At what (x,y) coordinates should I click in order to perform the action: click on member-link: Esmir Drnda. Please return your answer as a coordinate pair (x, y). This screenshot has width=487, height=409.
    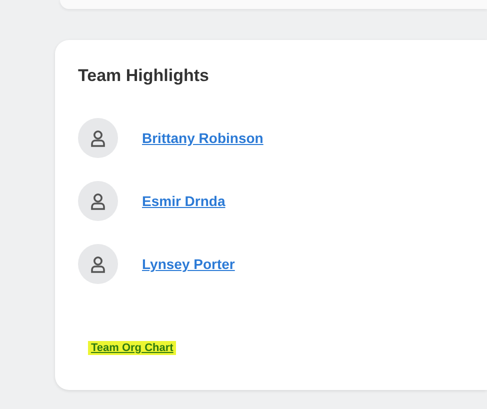
    Looking at the image, I should click on (184, 201).